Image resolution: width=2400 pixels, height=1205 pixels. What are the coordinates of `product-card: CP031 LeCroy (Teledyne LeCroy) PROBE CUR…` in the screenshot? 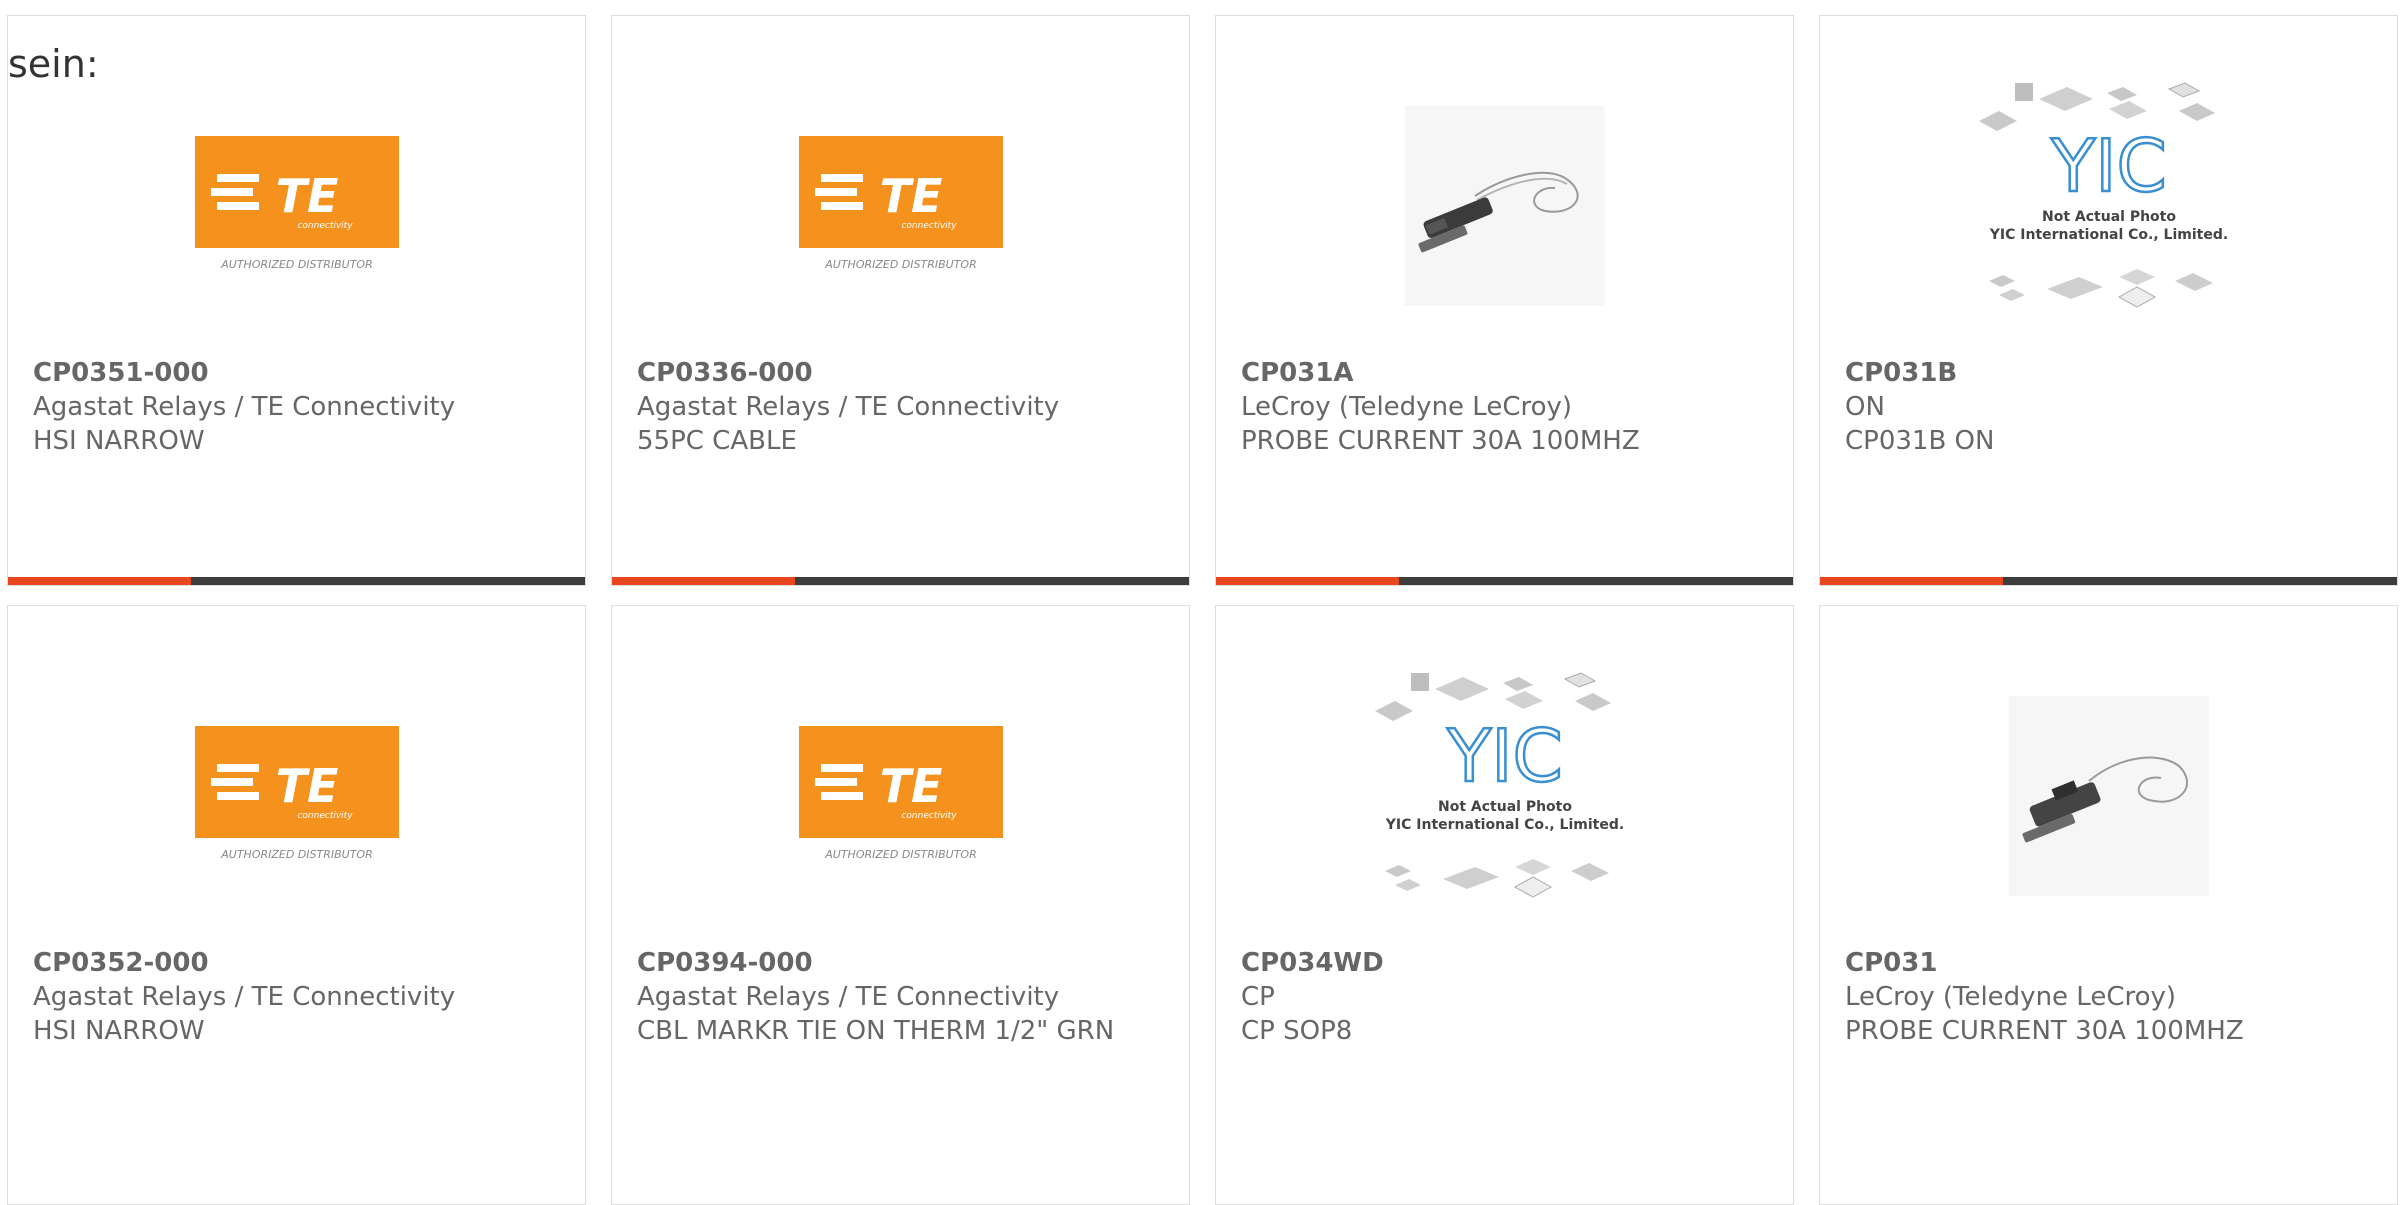 It's located at (2108, 905).